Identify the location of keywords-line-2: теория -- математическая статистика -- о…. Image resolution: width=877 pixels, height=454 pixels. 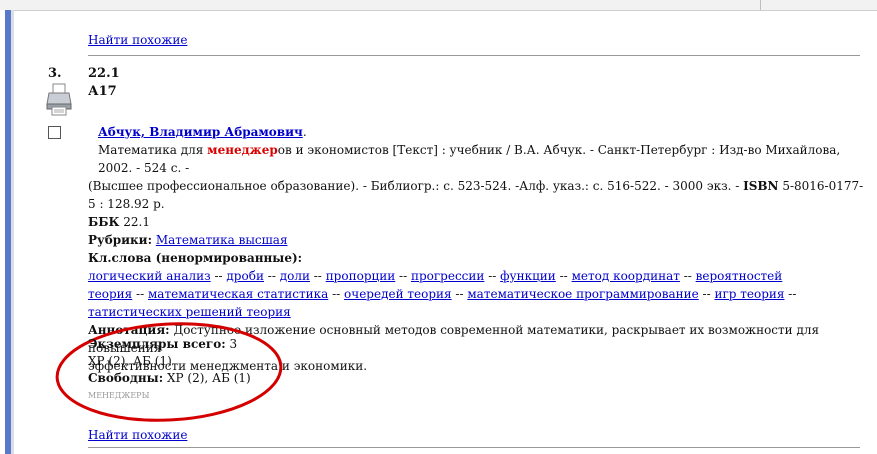
(478, 303).